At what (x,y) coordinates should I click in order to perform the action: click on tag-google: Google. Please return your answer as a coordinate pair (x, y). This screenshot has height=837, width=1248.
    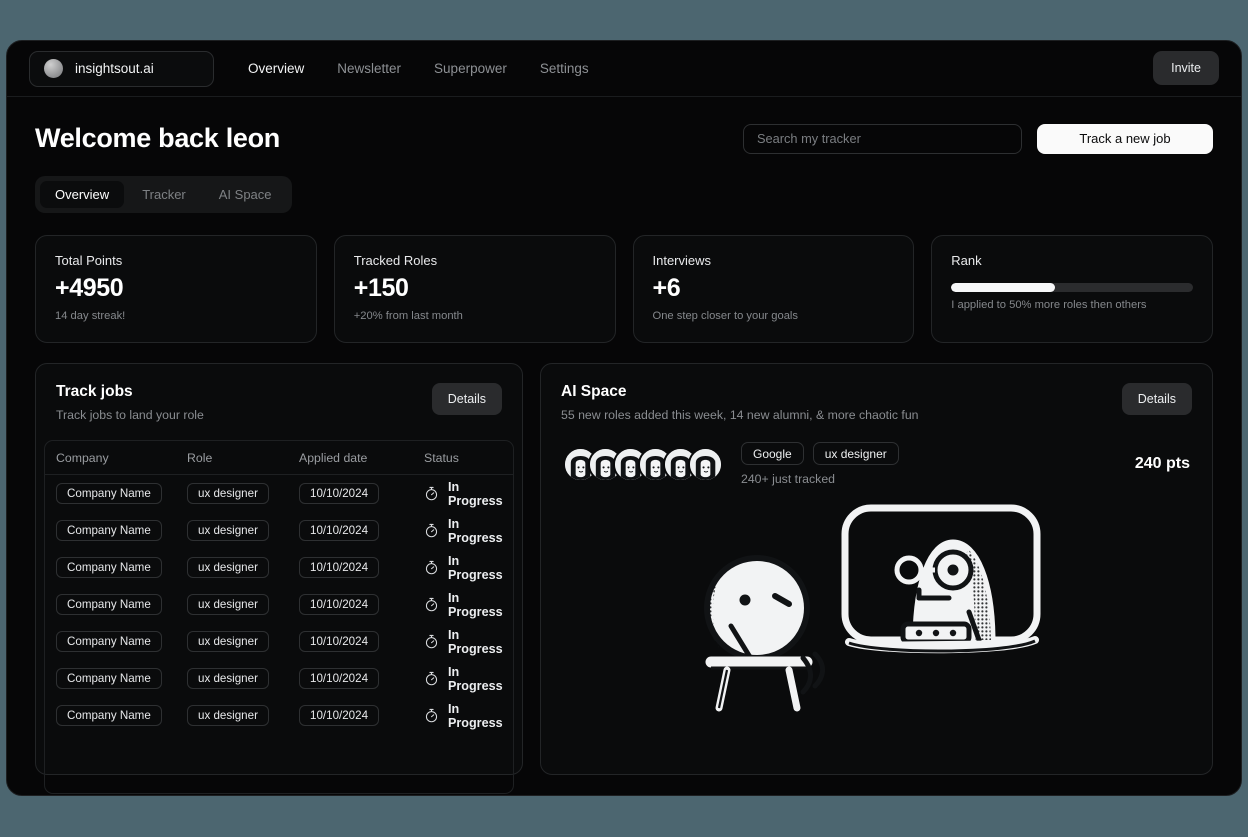
    Looking at the image, I should click on (772, 453).